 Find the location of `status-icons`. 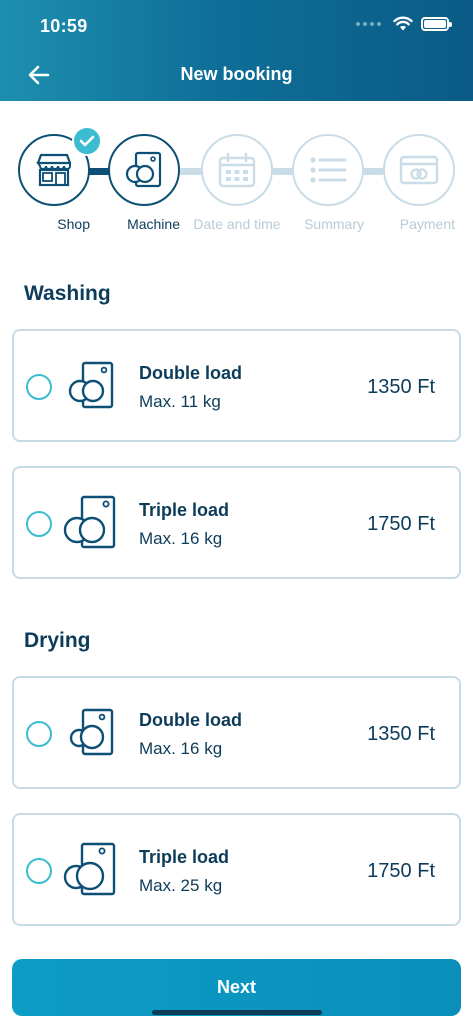

status-icons is located at coordinates (404, 23).